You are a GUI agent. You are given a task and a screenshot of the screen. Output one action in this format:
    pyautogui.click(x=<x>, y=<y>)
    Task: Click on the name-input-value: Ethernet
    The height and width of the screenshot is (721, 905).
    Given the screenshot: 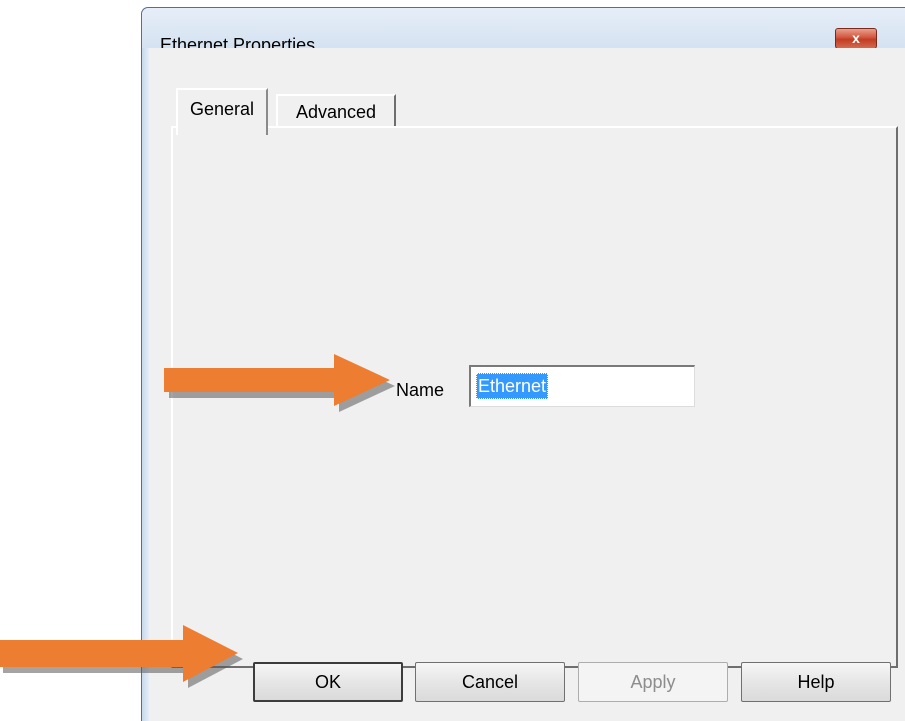 What is the action you would take?
    pyautogui.click(x=512, y=386)
    